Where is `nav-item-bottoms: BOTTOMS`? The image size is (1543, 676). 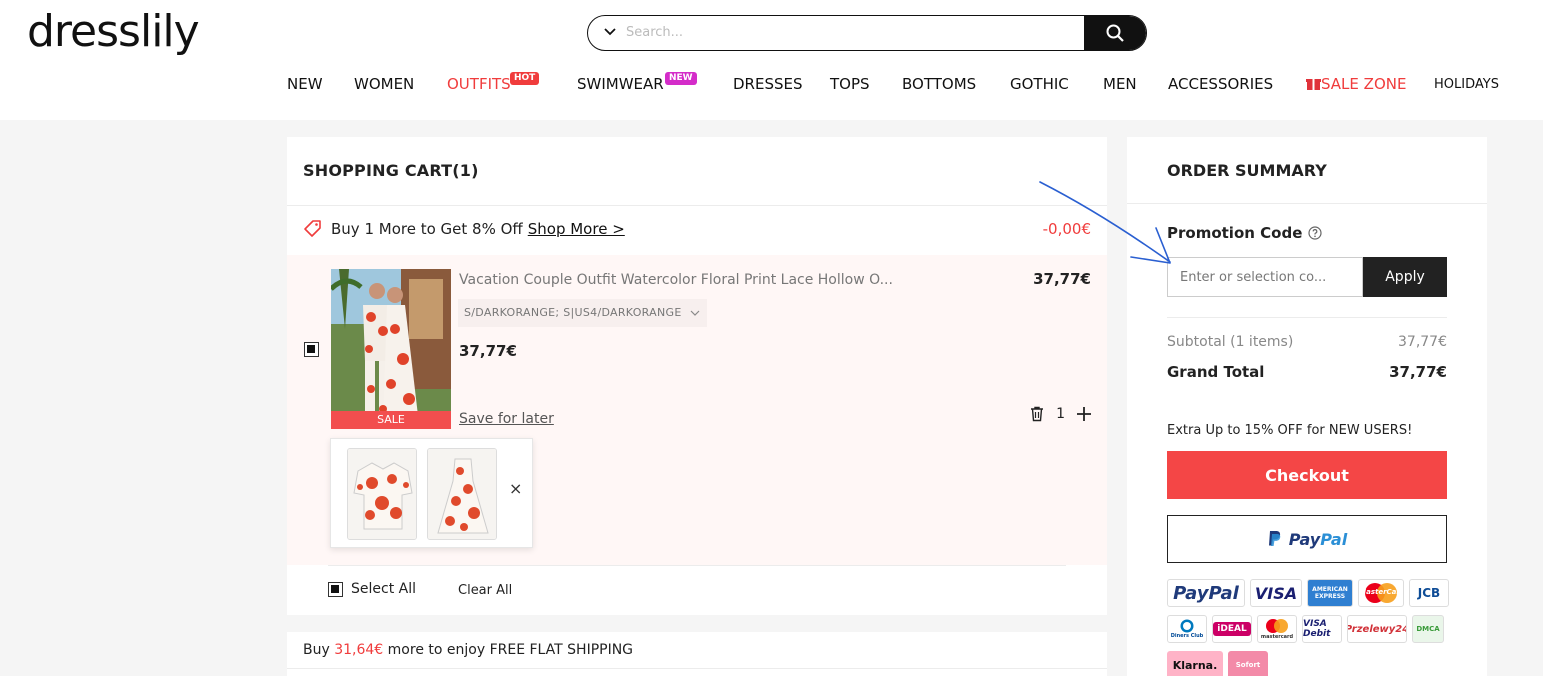 nav-item-bottoms: BOTTOMS is located at coordinates (939, 84).